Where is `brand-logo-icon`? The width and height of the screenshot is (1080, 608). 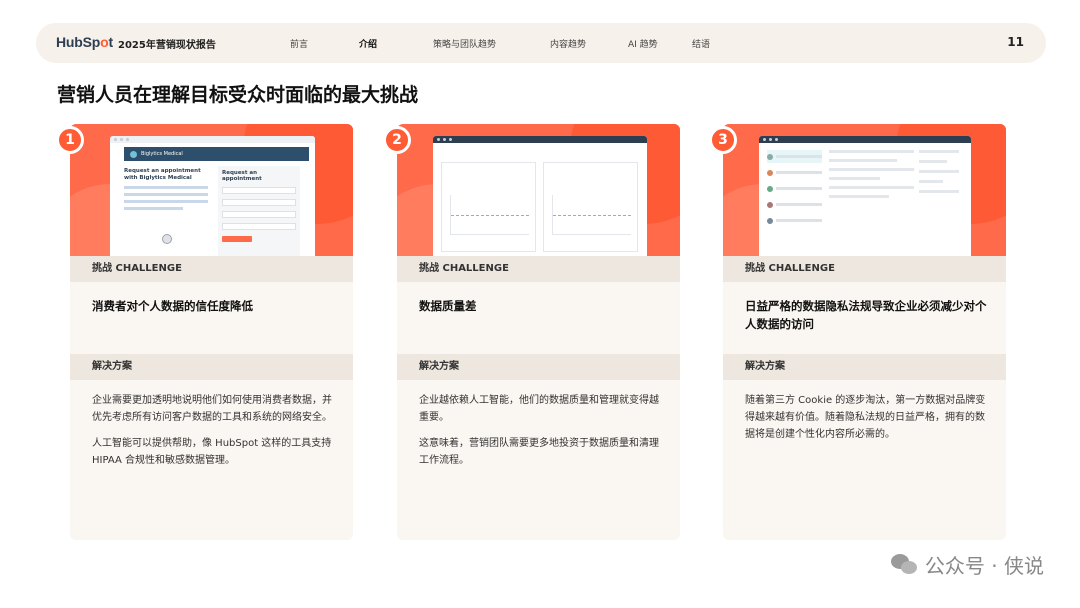 brand-logo-icon is located at coordinates (133, 154).